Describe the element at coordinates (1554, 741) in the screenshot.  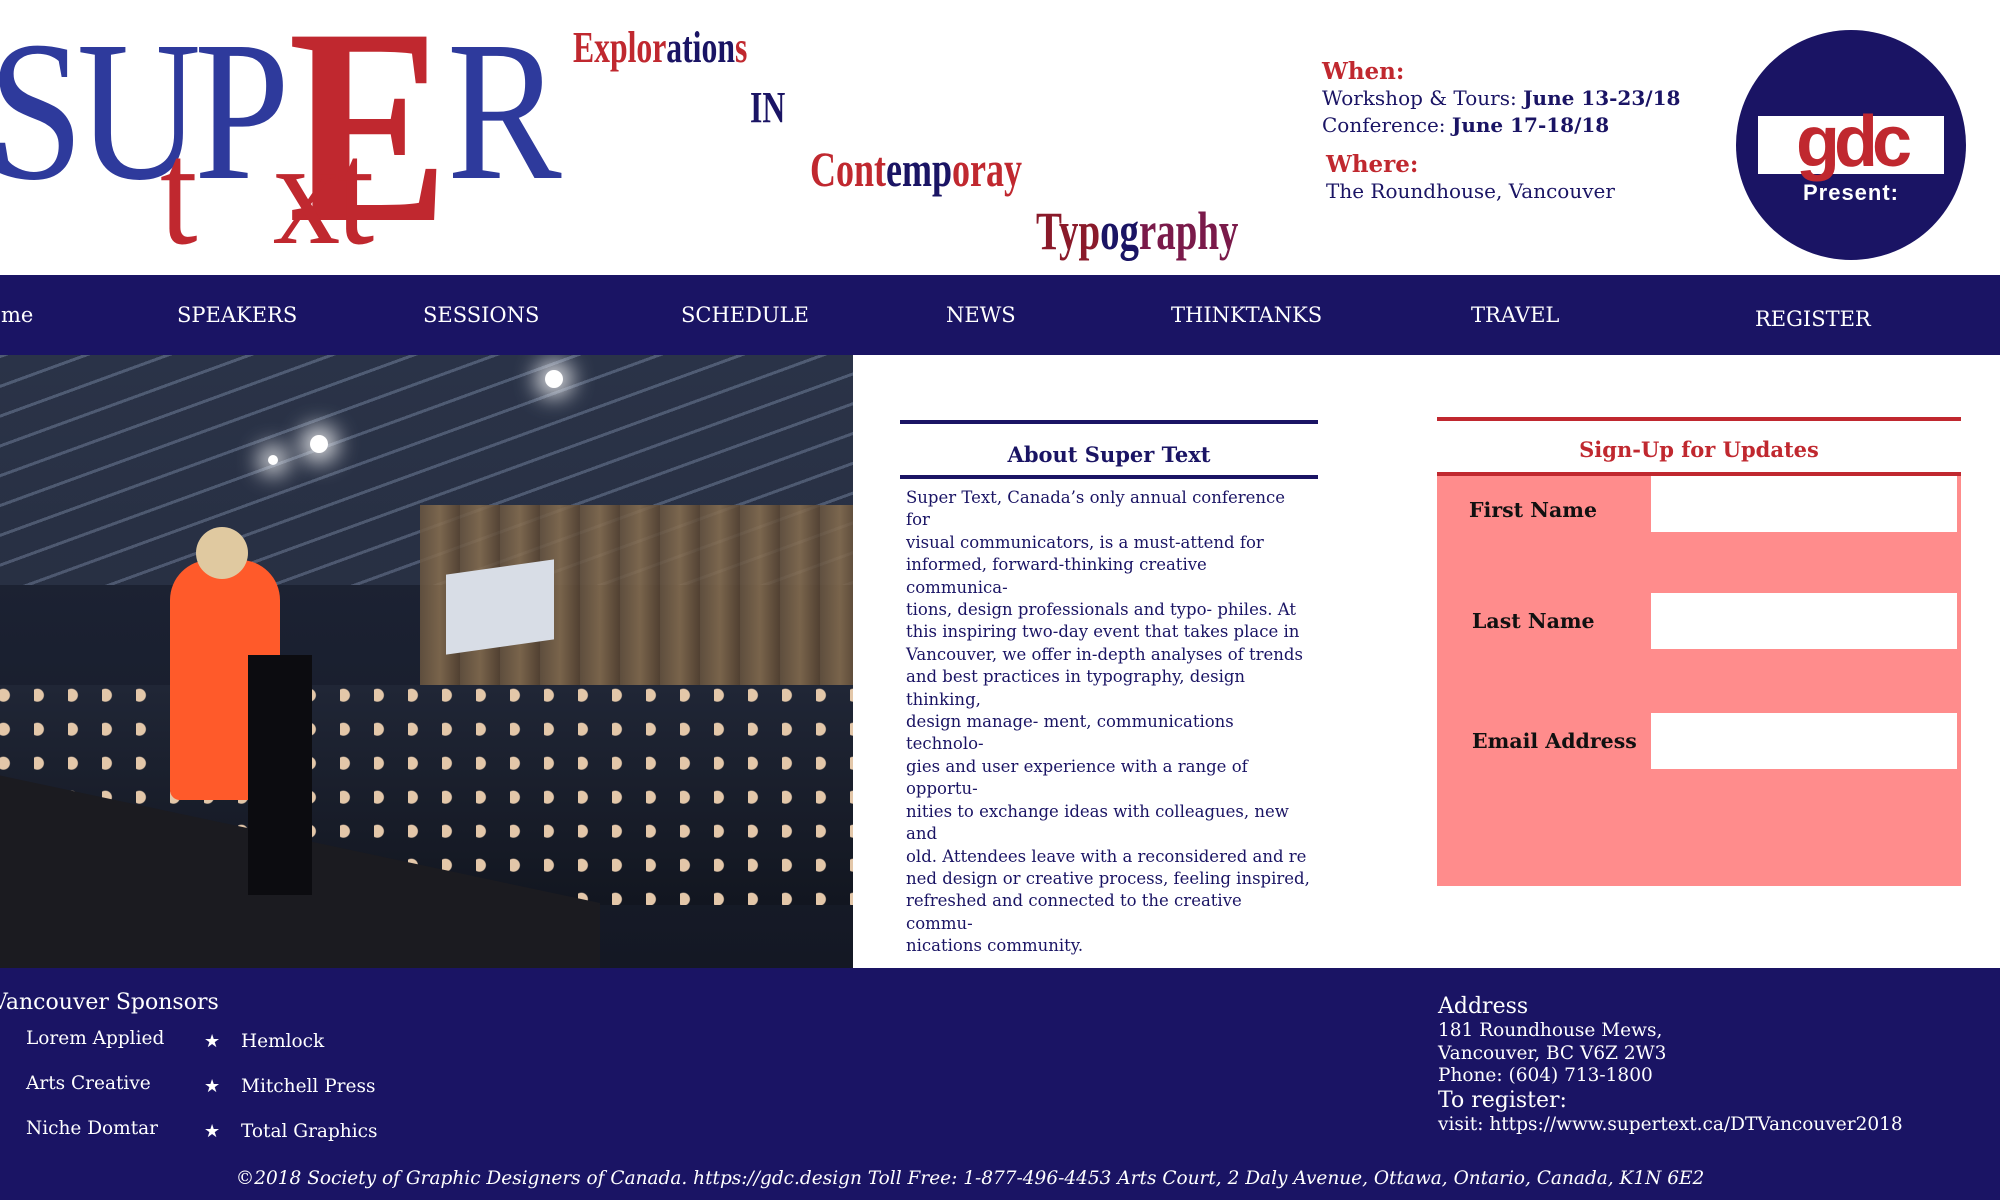
I see `email-address-label: Email Address` at that location.